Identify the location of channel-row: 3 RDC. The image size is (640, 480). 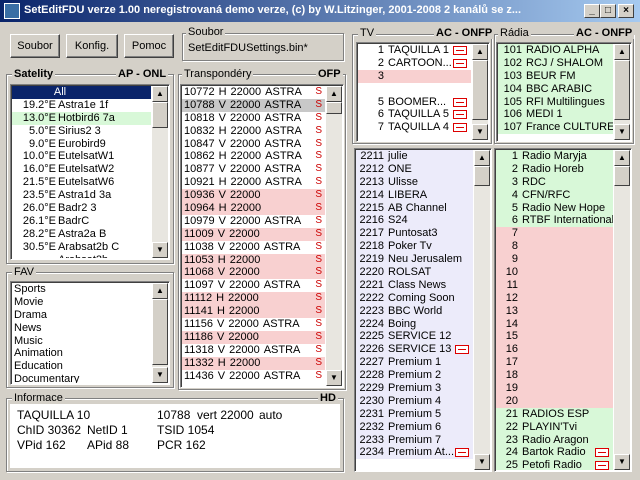
(554, 182).